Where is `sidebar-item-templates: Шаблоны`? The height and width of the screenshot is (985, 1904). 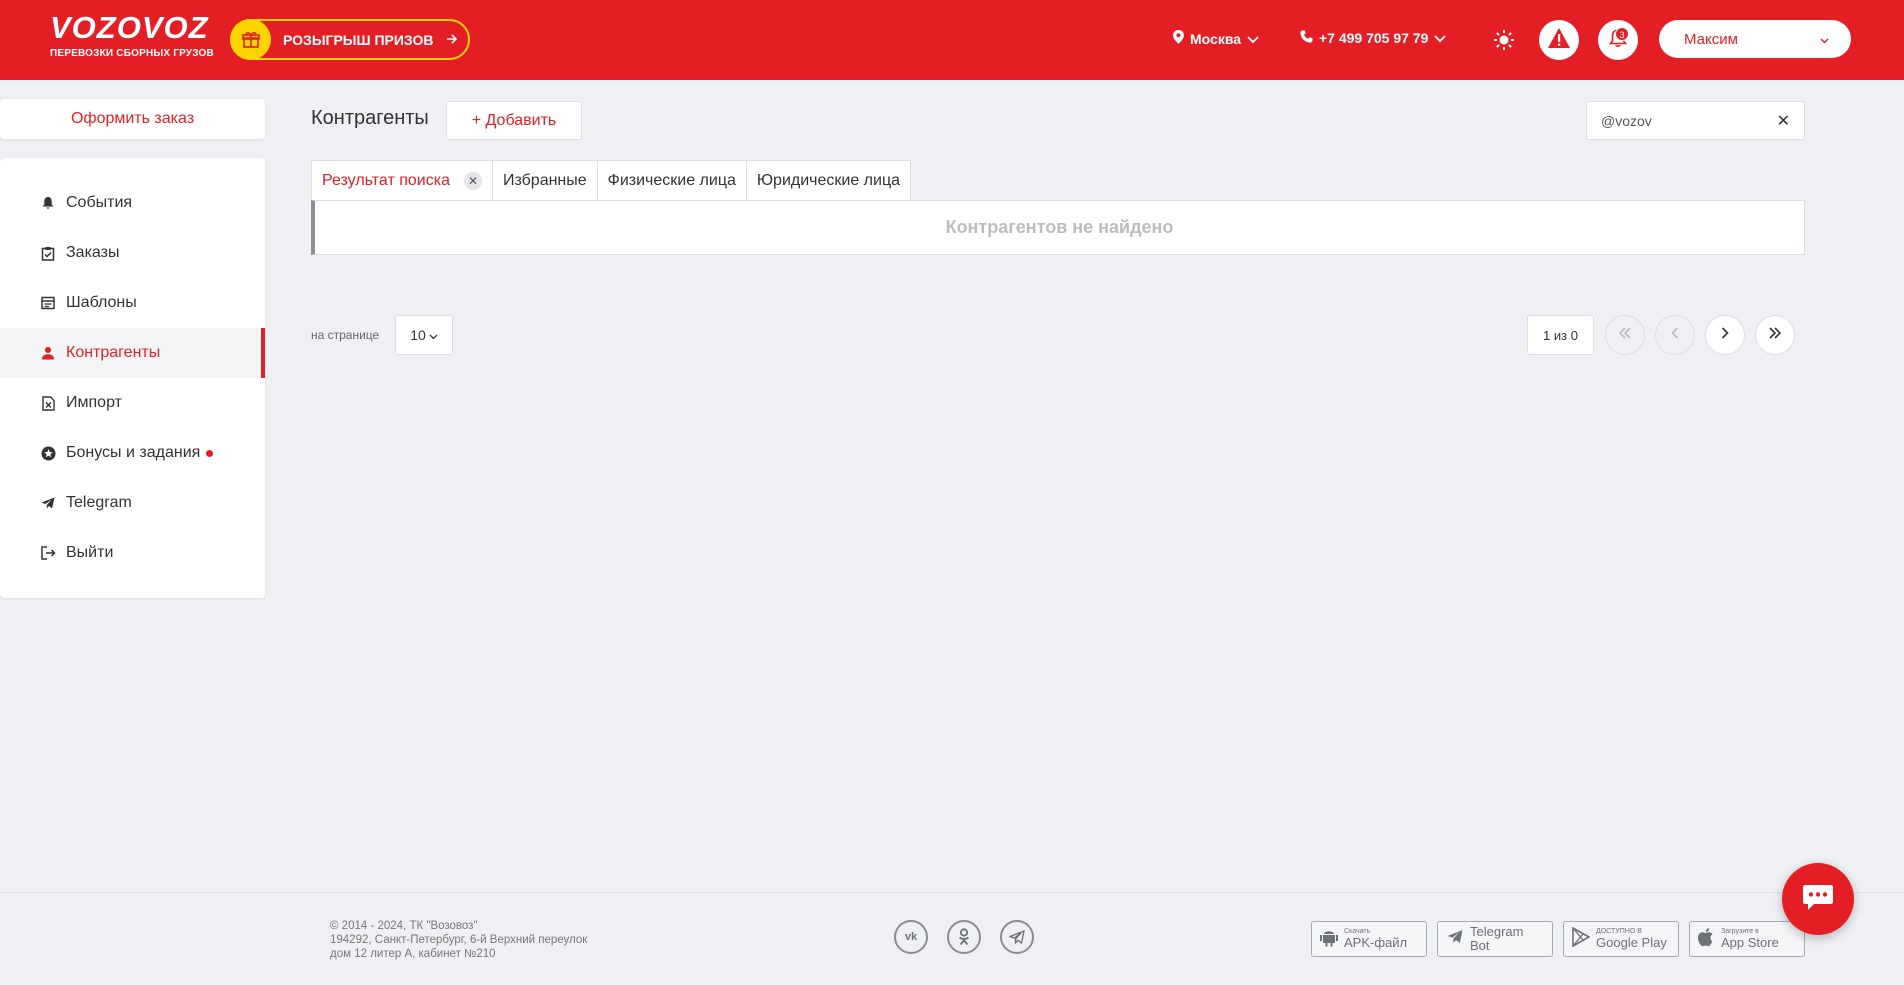
sidebar-item-templates: Шаблоны is located at coordinates (132, 303).